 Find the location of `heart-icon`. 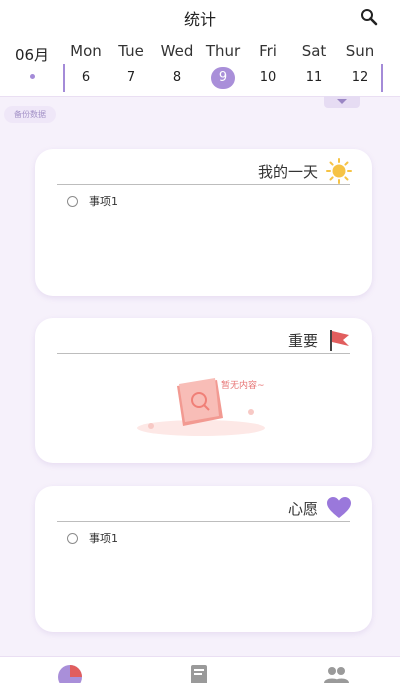

heart-icon is located at coordinates (339, 507).